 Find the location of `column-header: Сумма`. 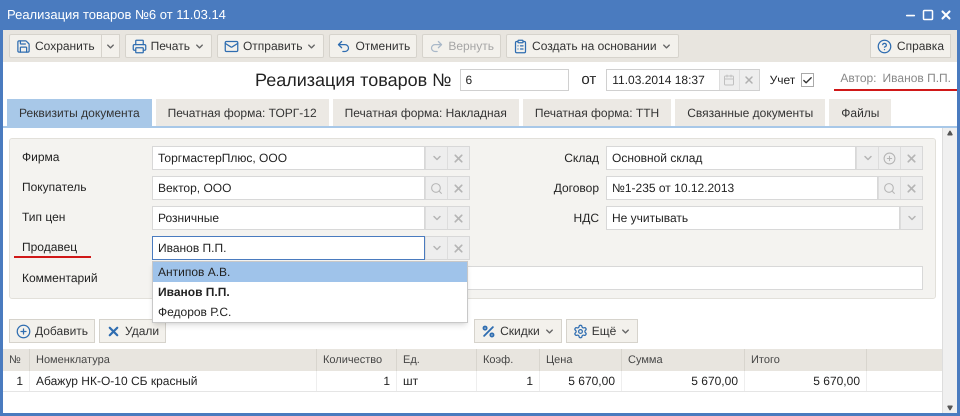

column-header: Сумма is located at coordinates (683, 360).